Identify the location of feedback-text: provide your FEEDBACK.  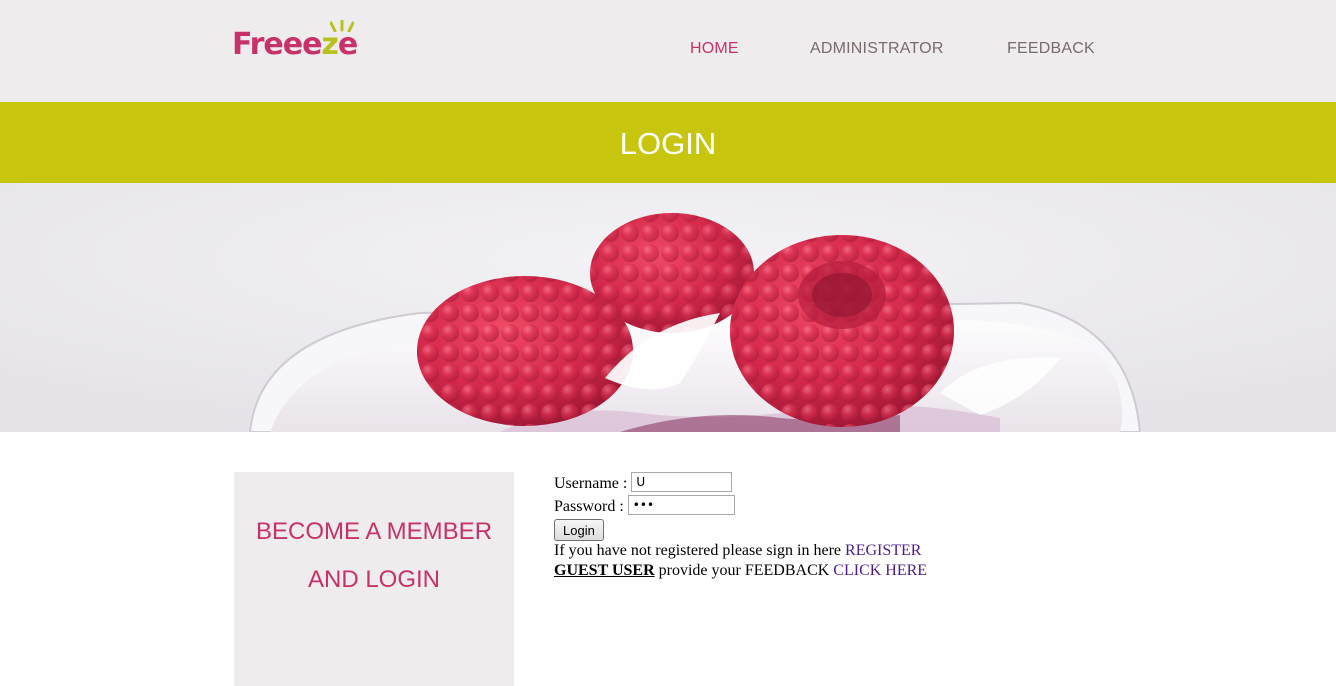
(744, 570).